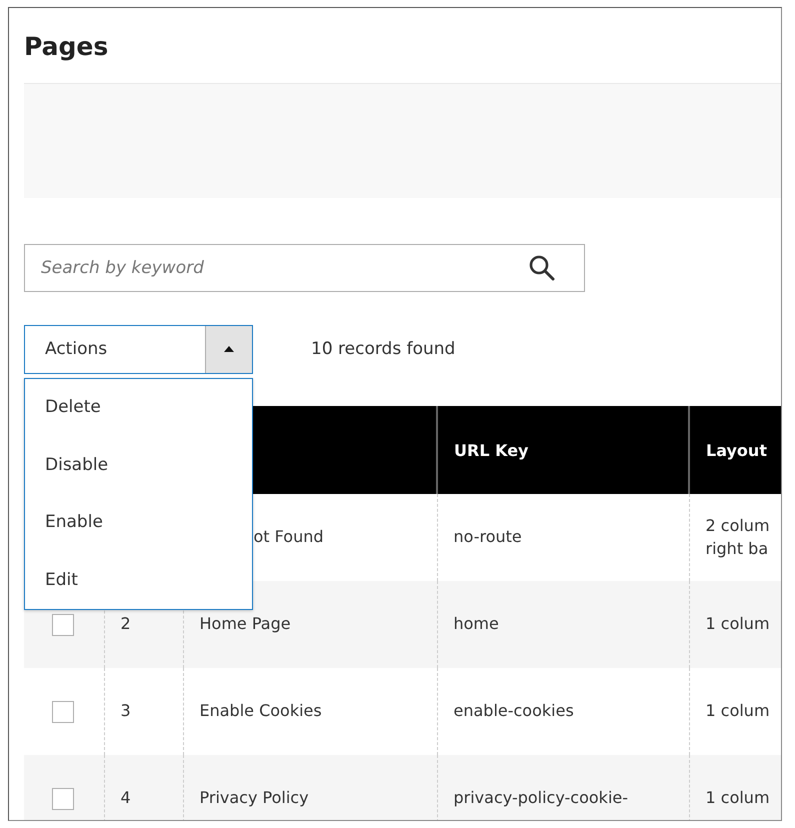 The width and height of the screenshot is (795, 828). What do you see at coordinates (148, 407) in the screenshot?
I see `menu-item: Delete` at bounding box center [148, 407].